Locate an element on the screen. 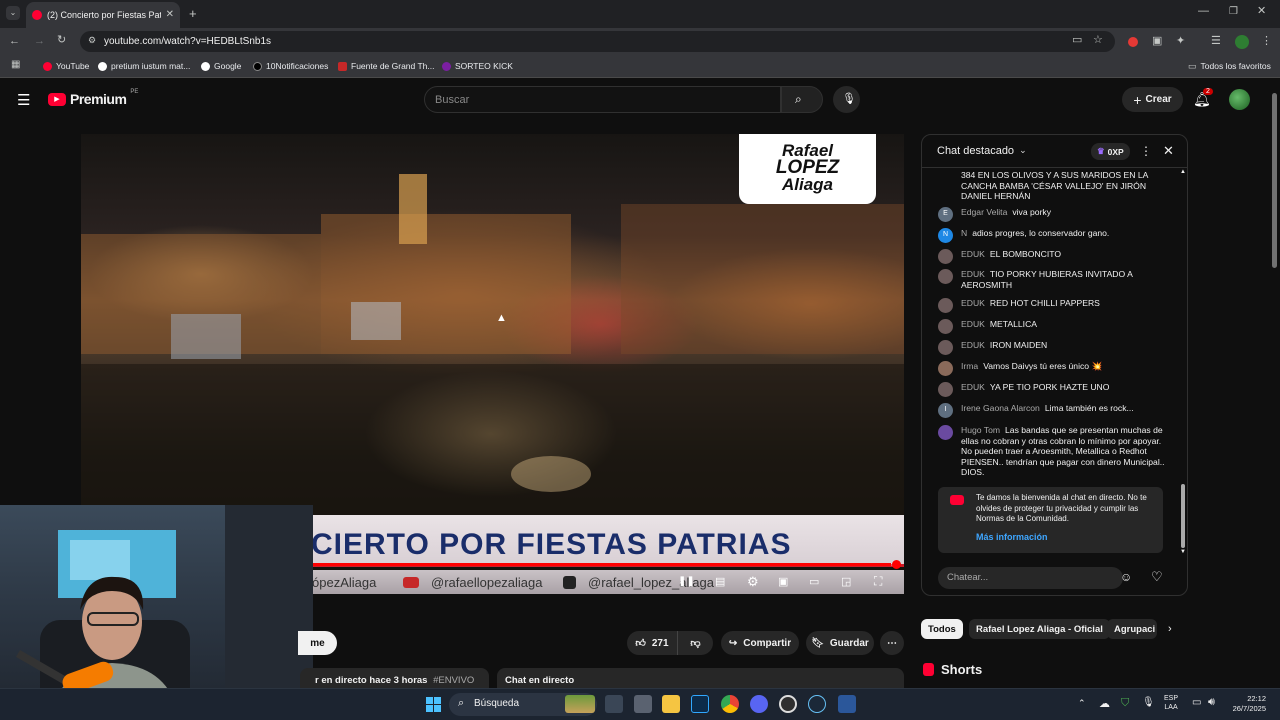 This screenshot has height=720, width=1280. all-bookmarks-folder: ▭ Todos los favoritos is located at coordinates (1229, 66).